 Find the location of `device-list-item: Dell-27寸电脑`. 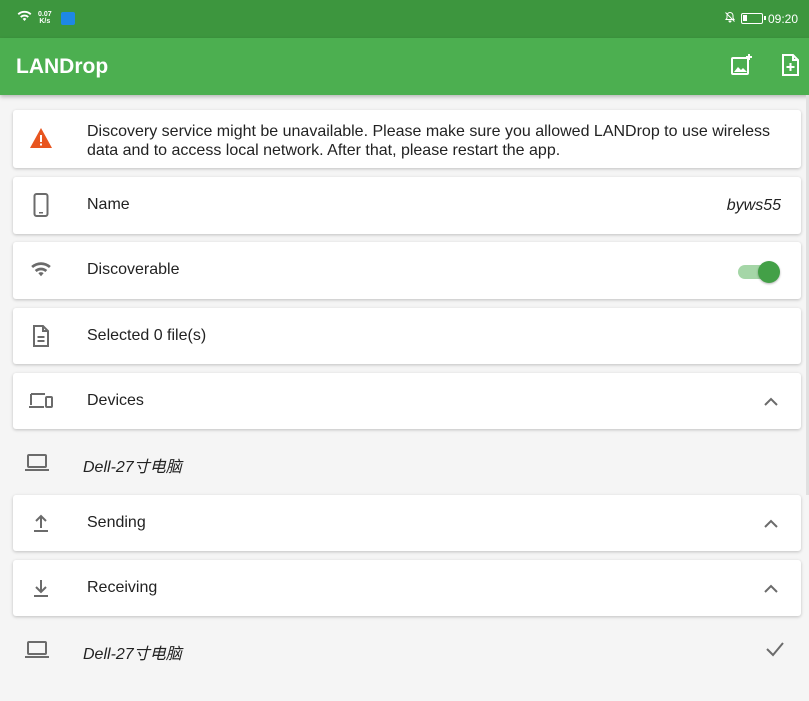

device-list-item: Dell-27寸电脑 is located at coordinates (407, 462).